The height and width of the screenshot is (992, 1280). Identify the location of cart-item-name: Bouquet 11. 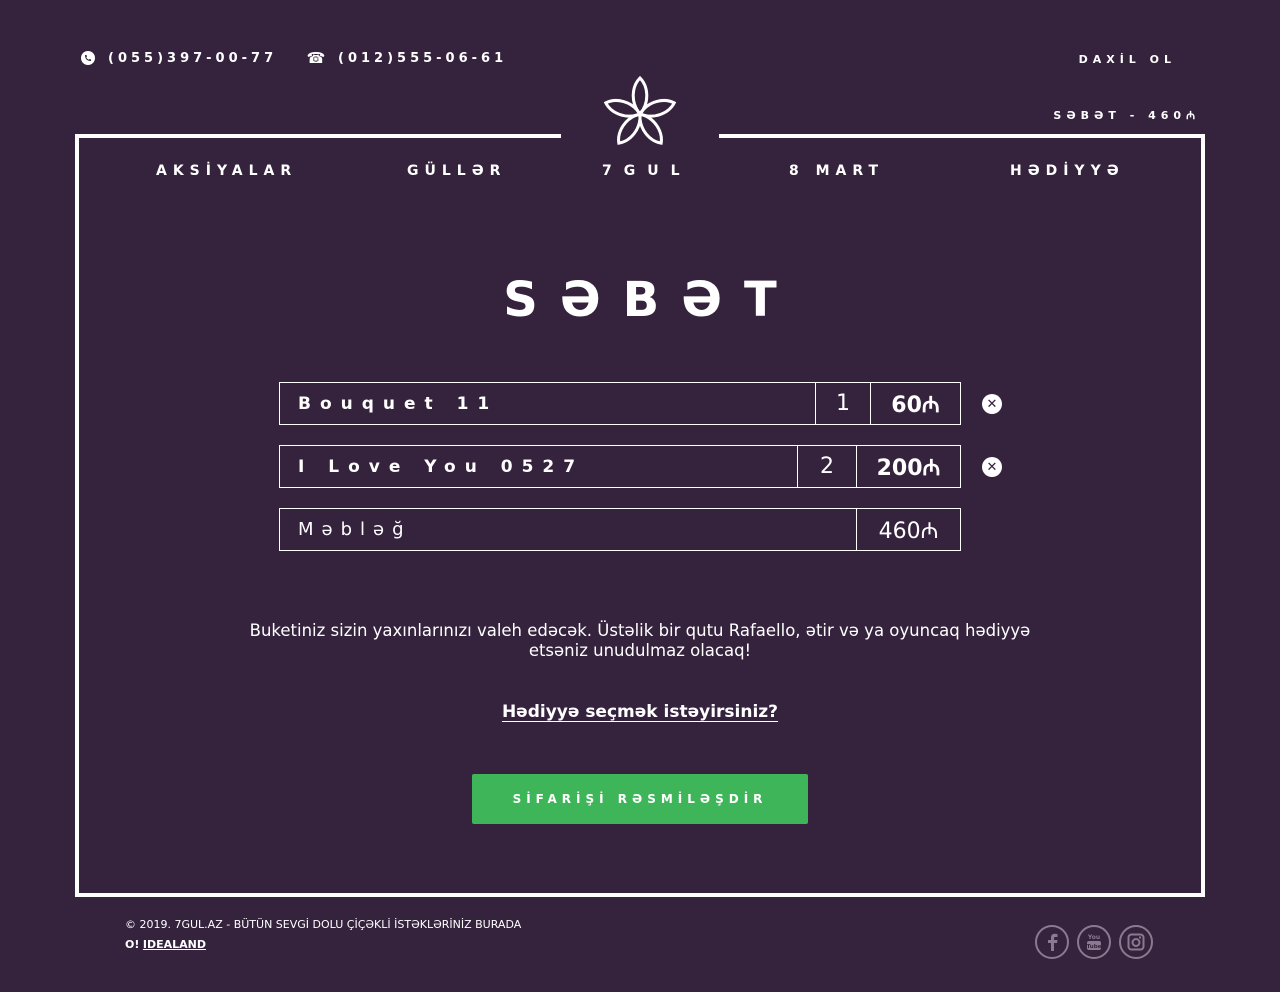
(398, 403).